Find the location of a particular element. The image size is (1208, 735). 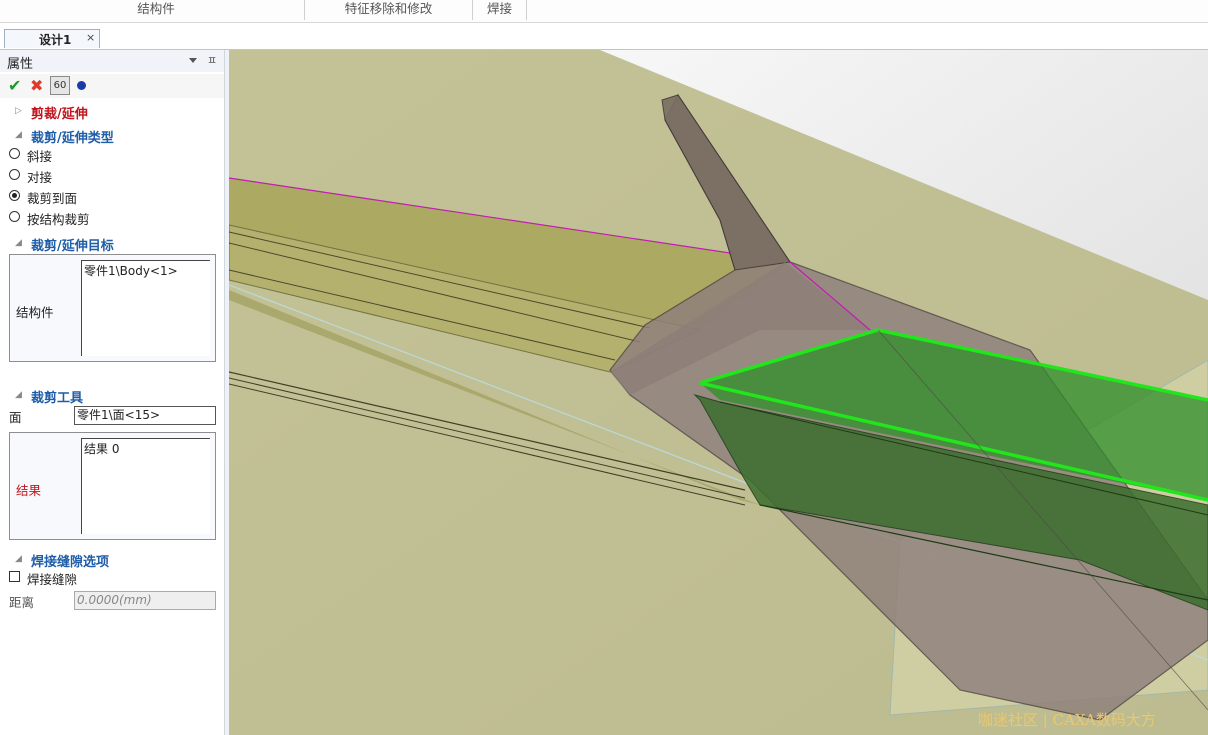

panel-toolbar: ✔ ✖ 60 is located at coordinates (112, 86).